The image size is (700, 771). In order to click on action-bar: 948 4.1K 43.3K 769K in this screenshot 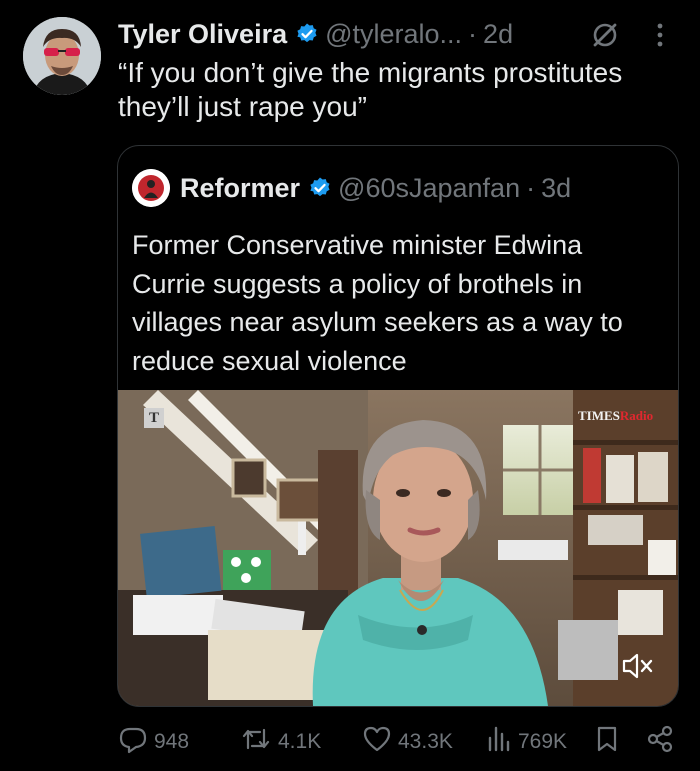, I will do `click(350, 742)`.